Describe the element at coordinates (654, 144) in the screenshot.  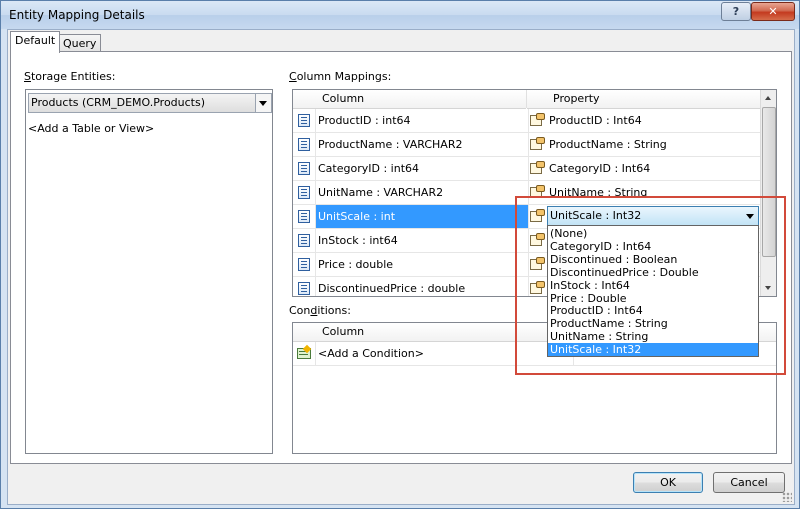
I see `mapping-property-cell: ProductName : String` at that location.